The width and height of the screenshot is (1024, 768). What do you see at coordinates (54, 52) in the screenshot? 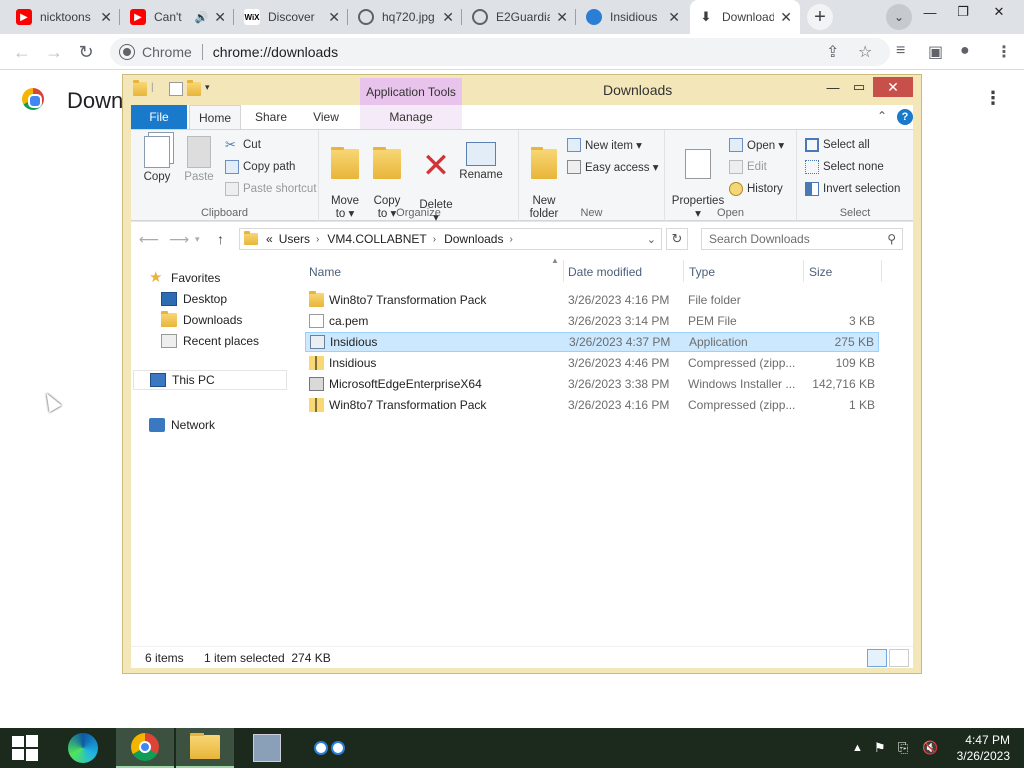
I see `forward-arrow-icon: →` at bounding box center [54, 52].